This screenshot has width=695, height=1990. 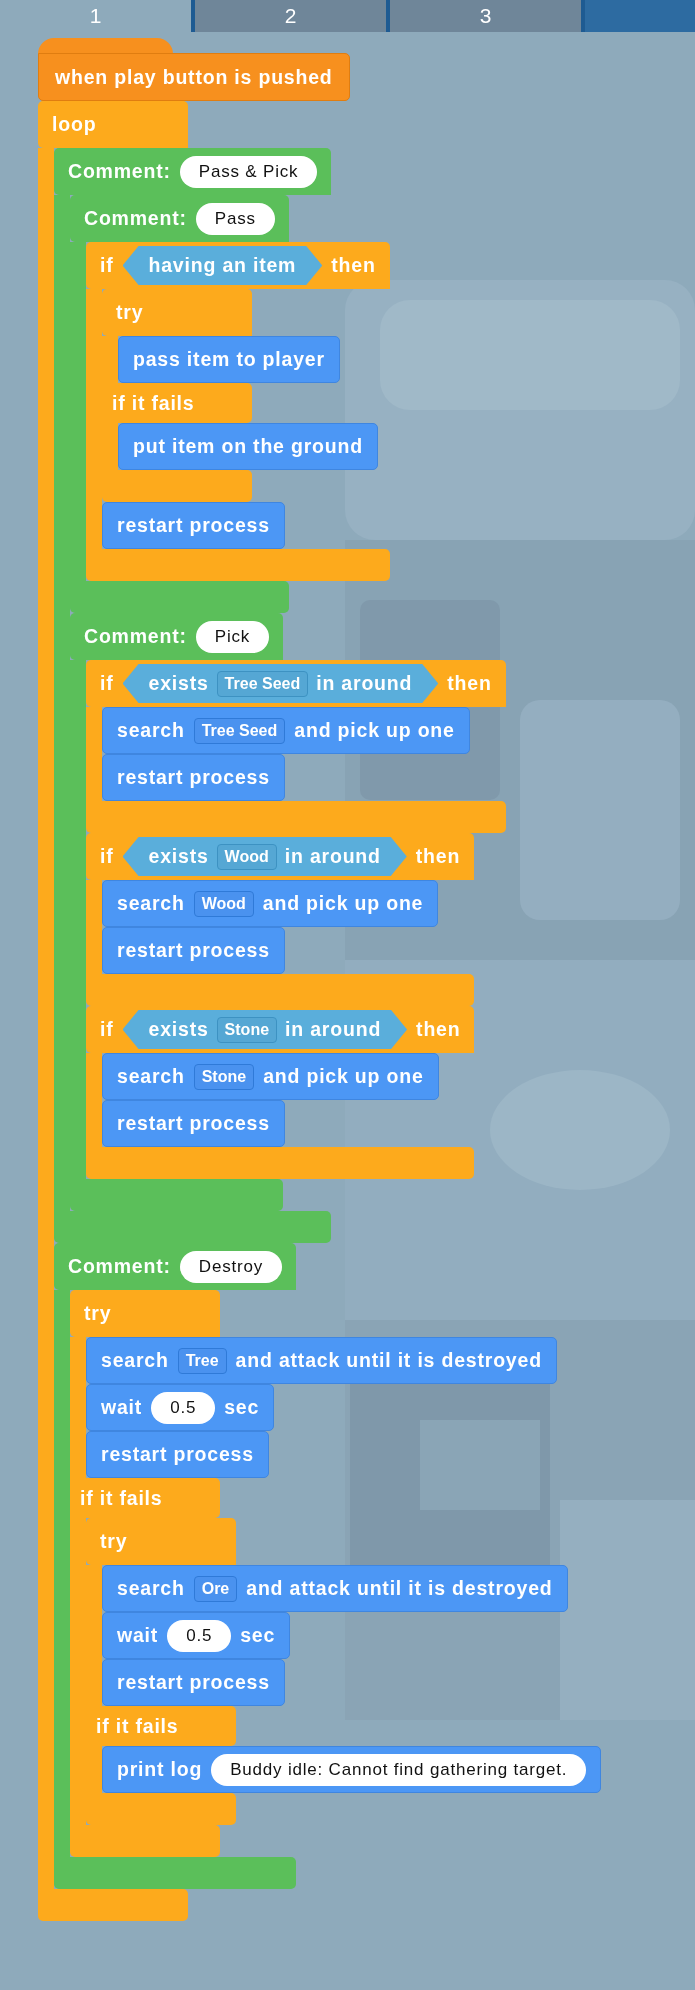 I want to click on command-block: search Stone and pick up one, so click(x=270, y=1076).